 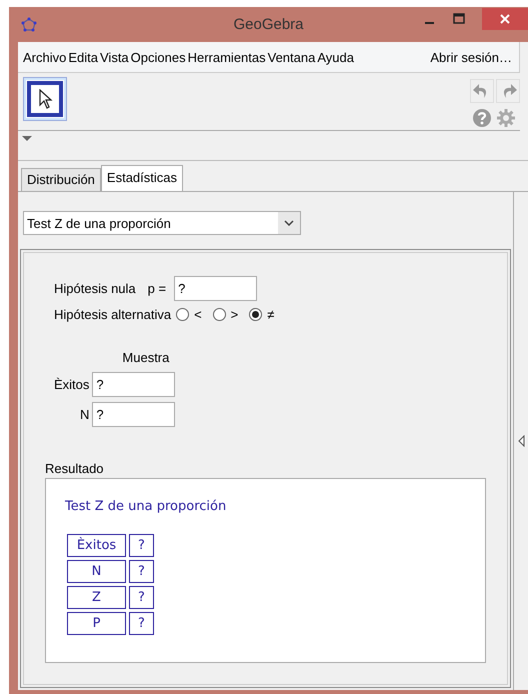 What do you see at coordinates (29, 24) in the screenshot?
I see `app-logo-icon` at bounding box center [29, 24].